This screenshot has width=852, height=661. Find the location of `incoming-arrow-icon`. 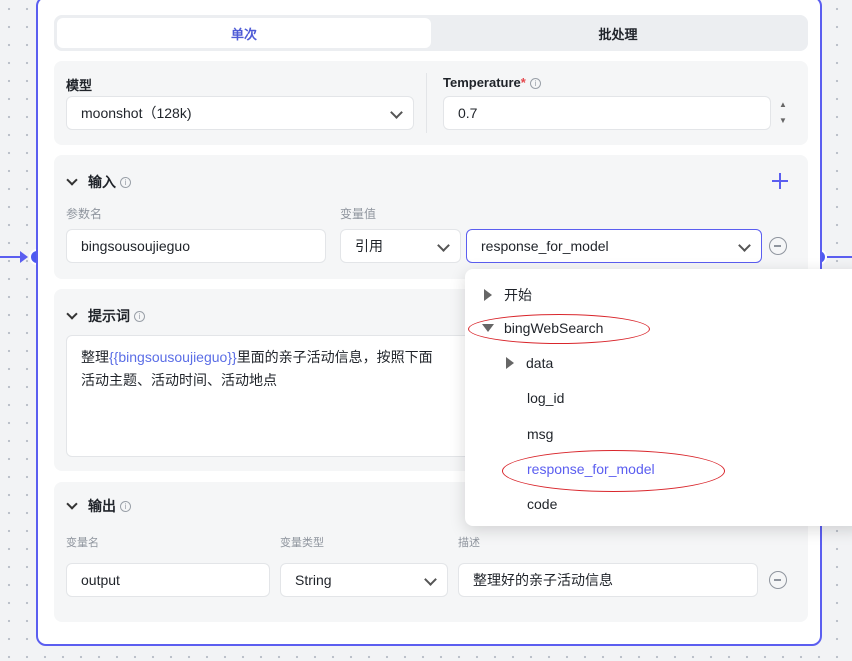

incoming-arrow-icon is located at coordinates (24, 257).